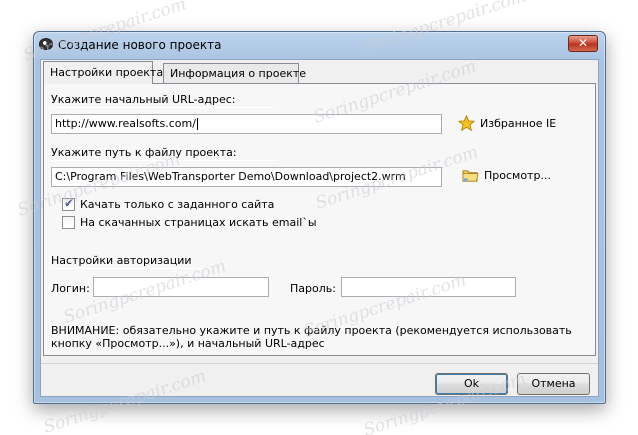 The image size is (638, 435). I want to click on search-emails-checkbox, so click(68, 222).